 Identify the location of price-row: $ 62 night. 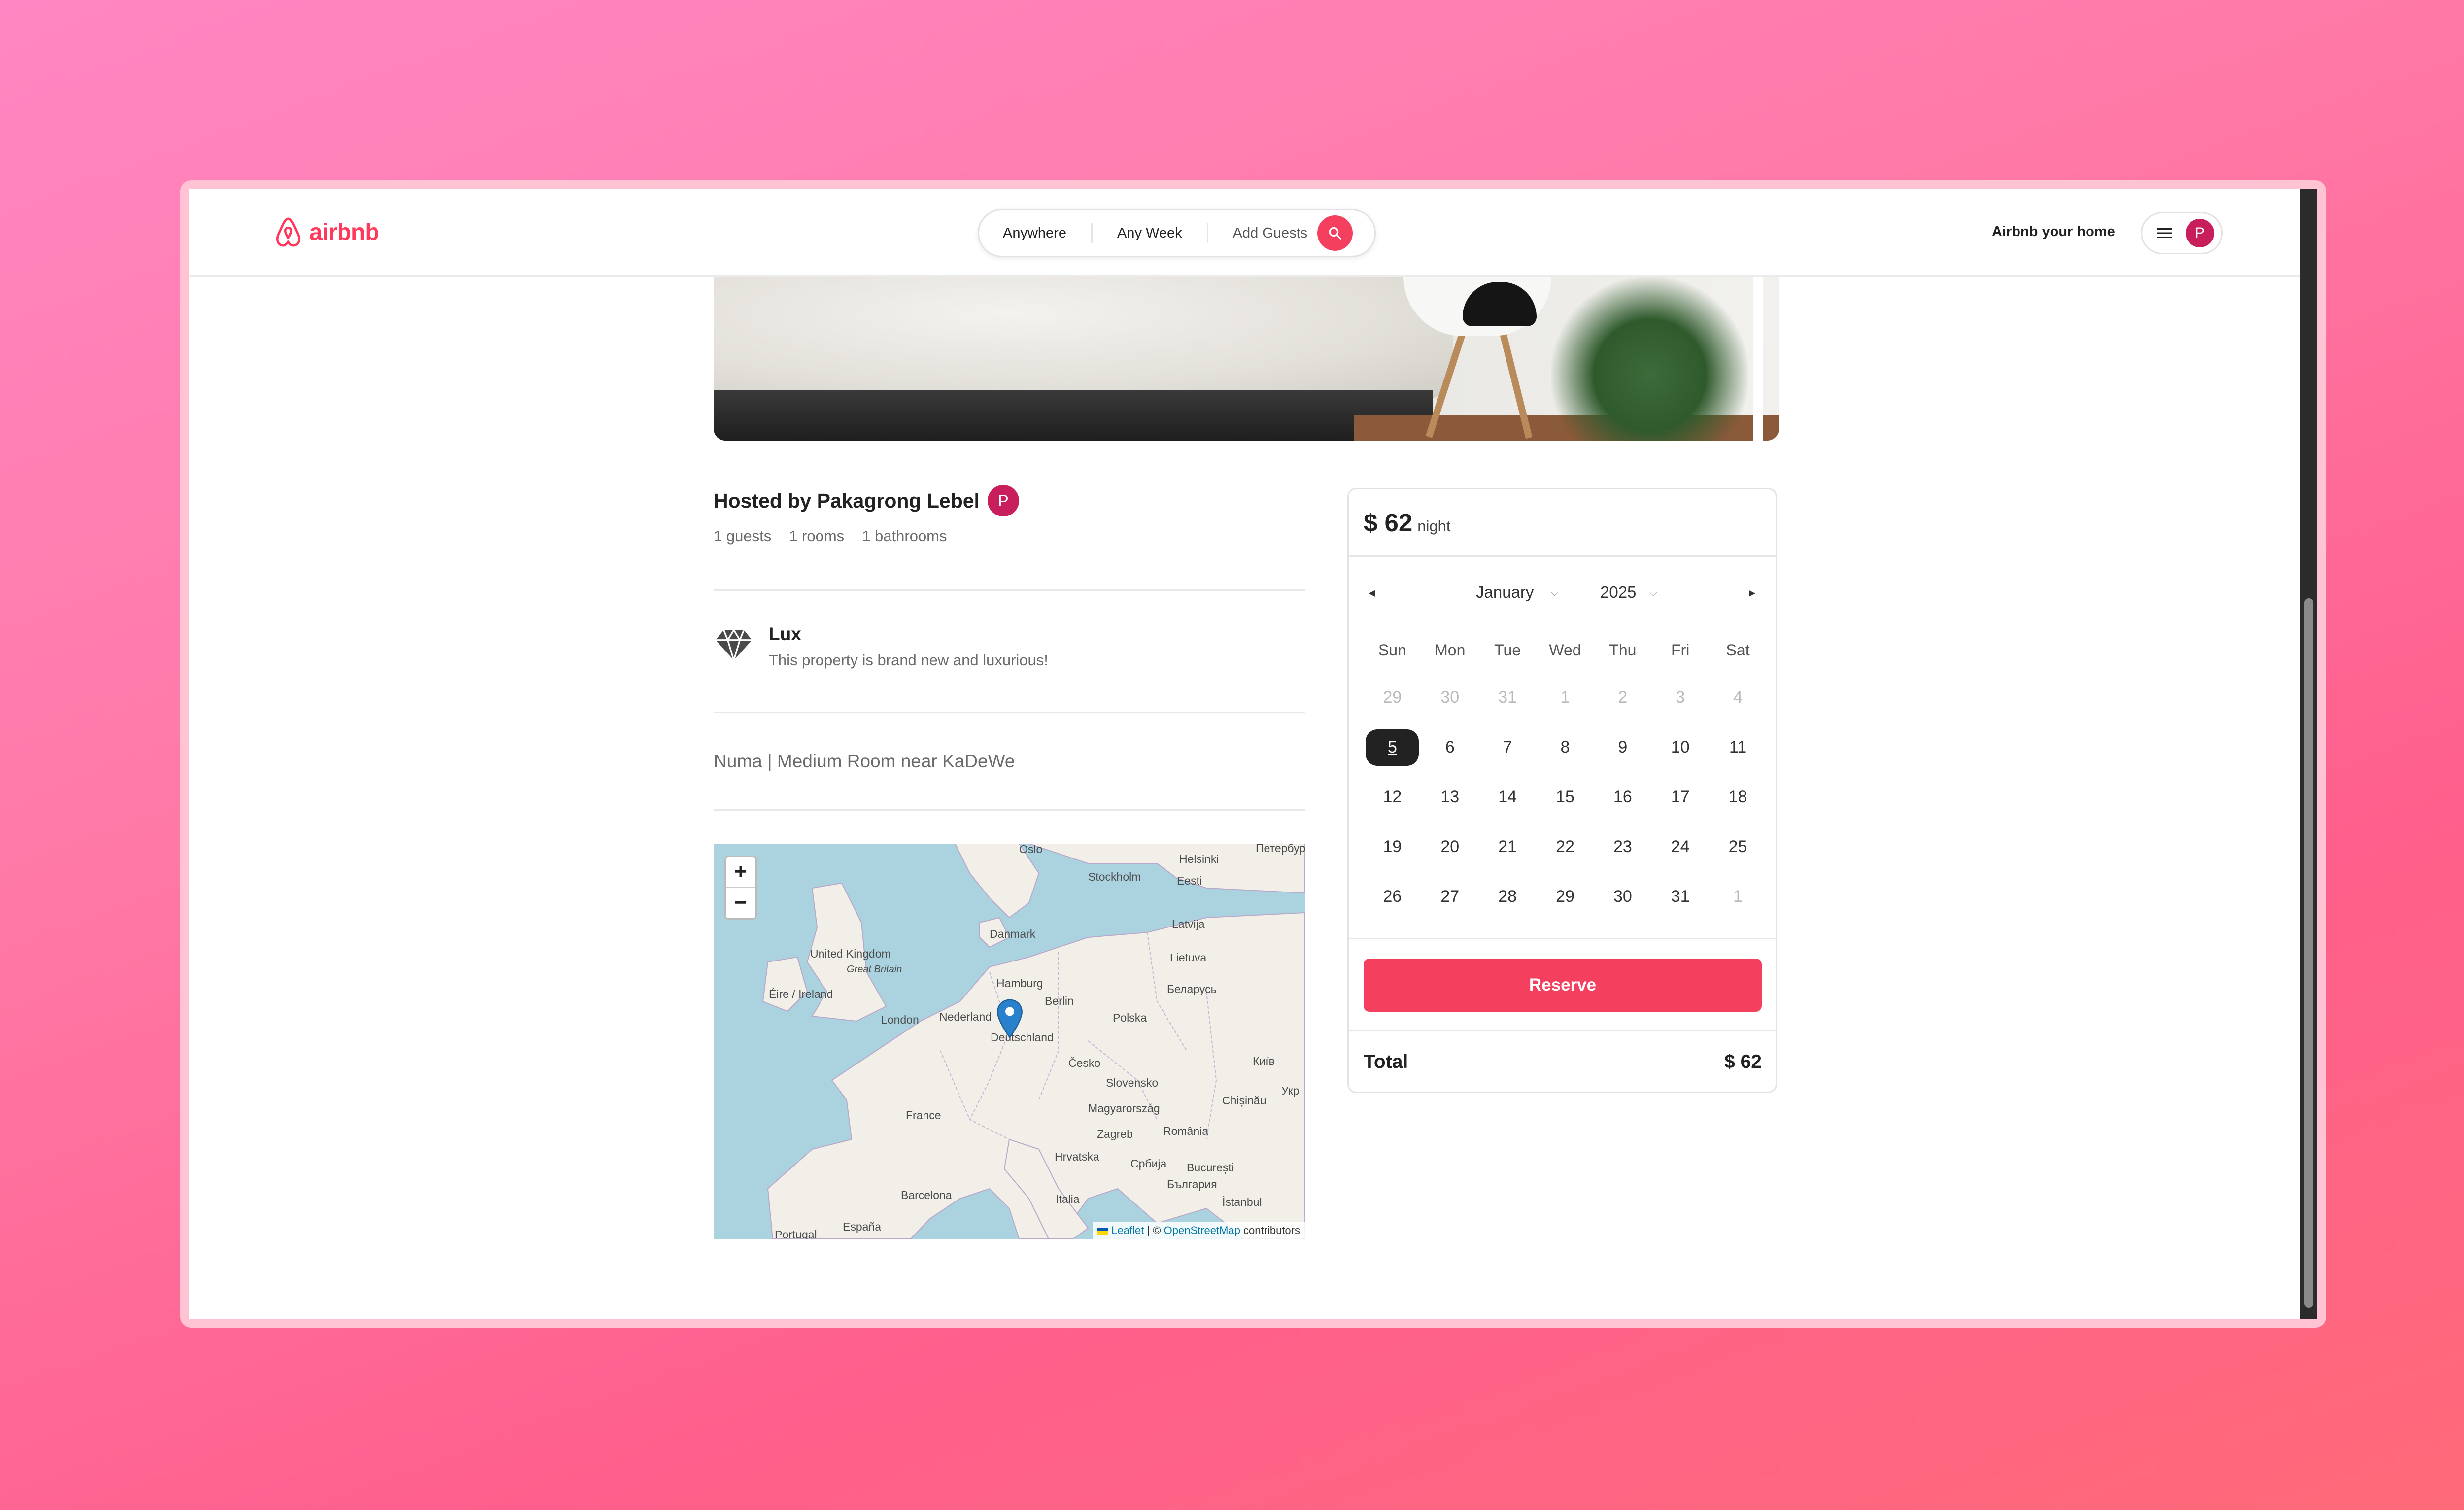
(1407, 522).